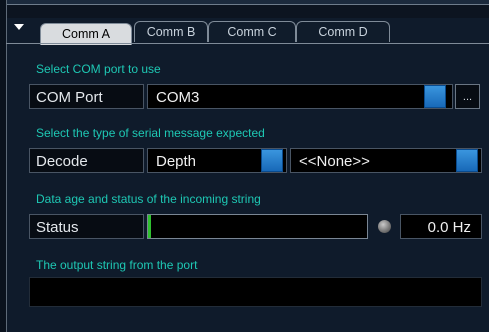 The height and width of the screenshot is (332, 489). Describe the element at coordinates (441, 226) in the screenshot. I see `message-rate-readout: 0.0 Hz` at that location.